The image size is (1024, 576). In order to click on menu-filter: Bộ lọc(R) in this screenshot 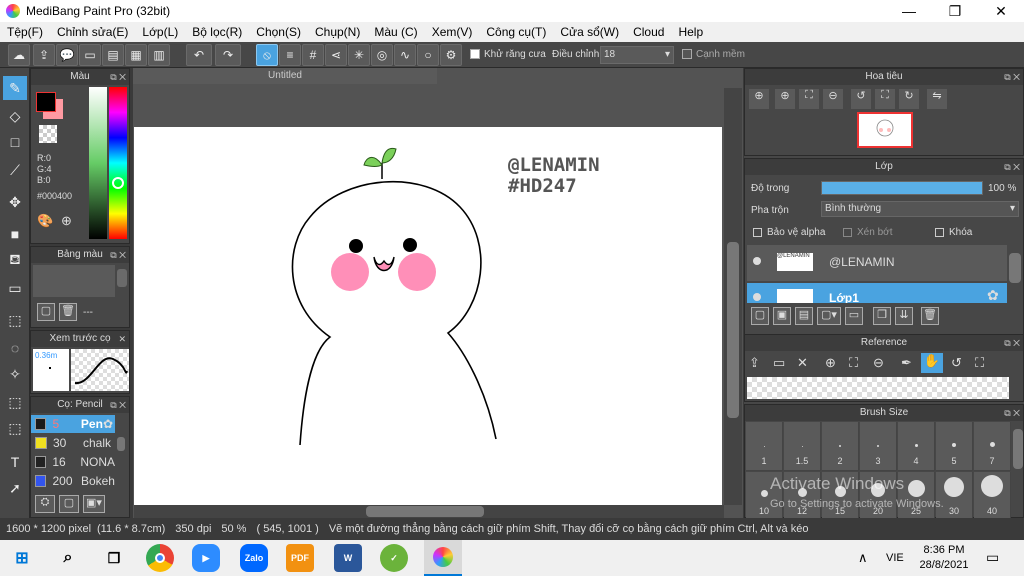, I will do `click(217, 32)`.